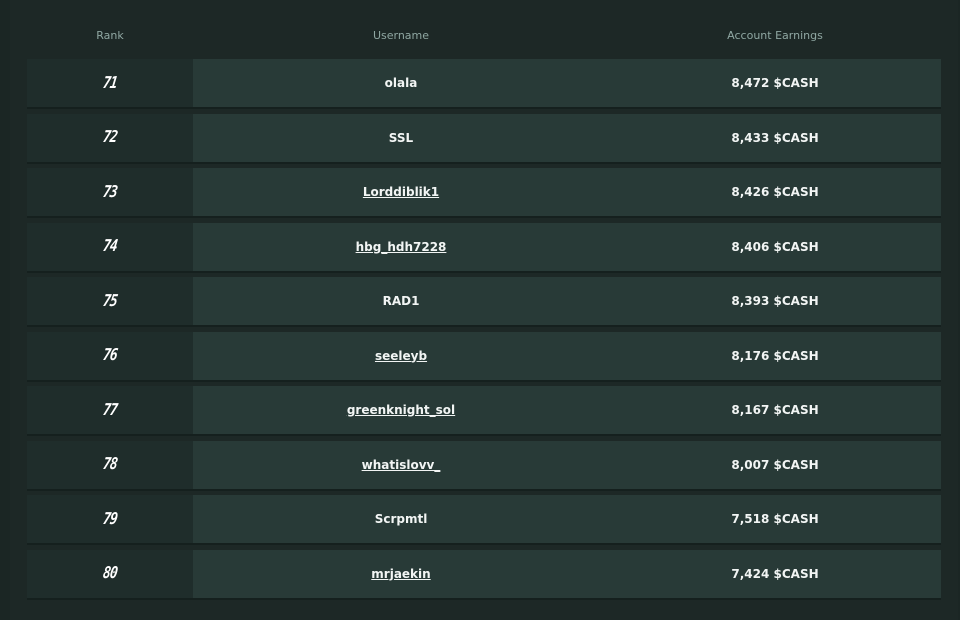 The width and height of the screenshot is (960, 620). What do you see at coordinates (484, 301) in the screenshot?
I see `table-row: 75 RAD1 8,393 $CASH` at bounding box center [484, 301].